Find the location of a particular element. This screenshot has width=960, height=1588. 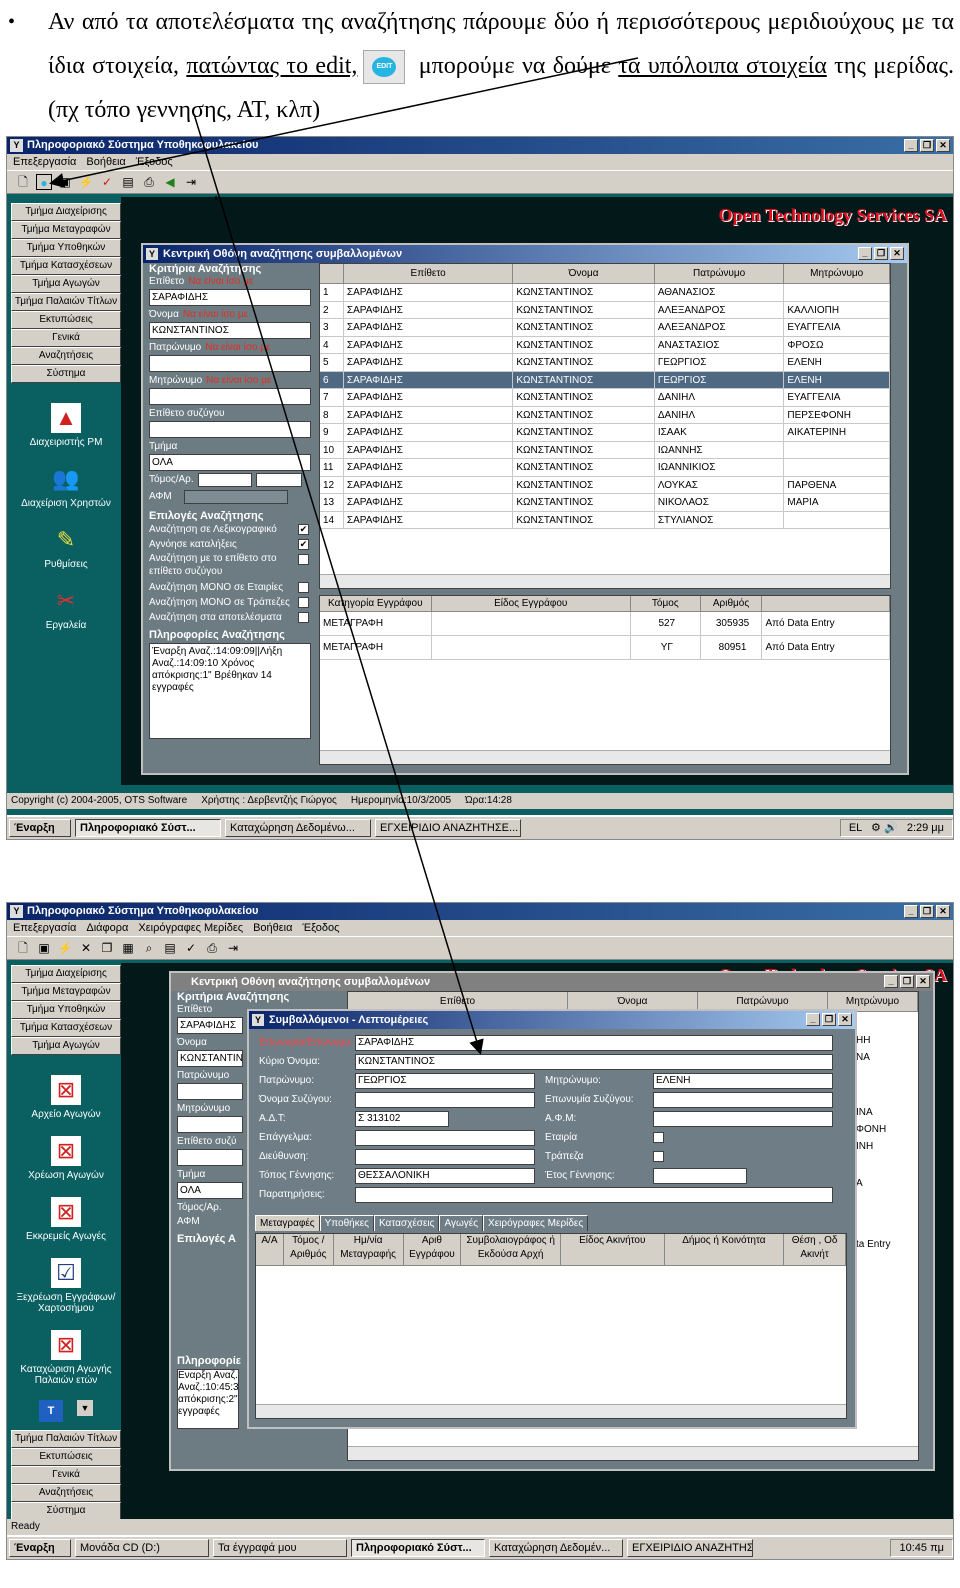

father-field: ΓΕΩΡΓΙΟΣ is located at coordinates (445, 1081).